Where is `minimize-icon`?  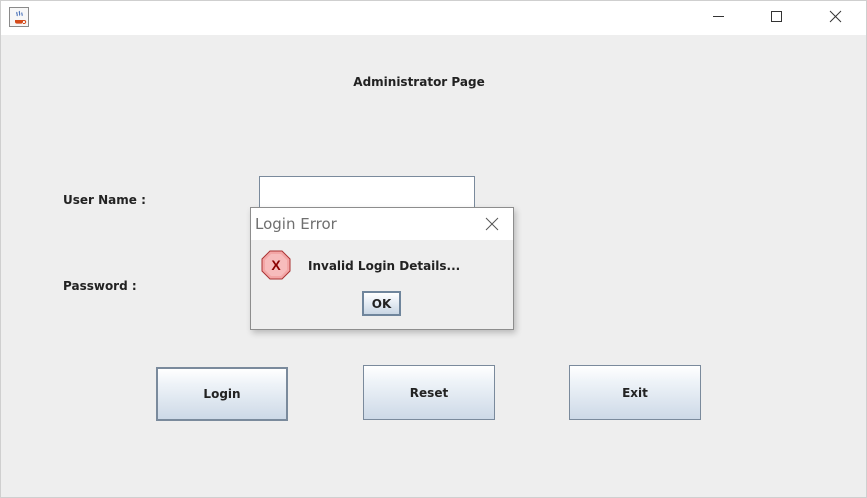
minimize-icon is located at coordinates (718, 16).